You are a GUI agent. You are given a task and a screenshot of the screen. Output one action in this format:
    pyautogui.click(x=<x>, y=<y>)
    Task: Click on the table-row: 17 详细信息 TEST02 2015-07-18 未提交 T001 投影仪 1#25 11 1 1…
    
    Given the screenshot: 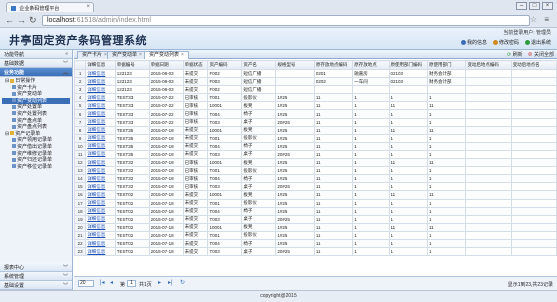 What is the action you would take?
    pyautogui.click(x=315, y=203)
    